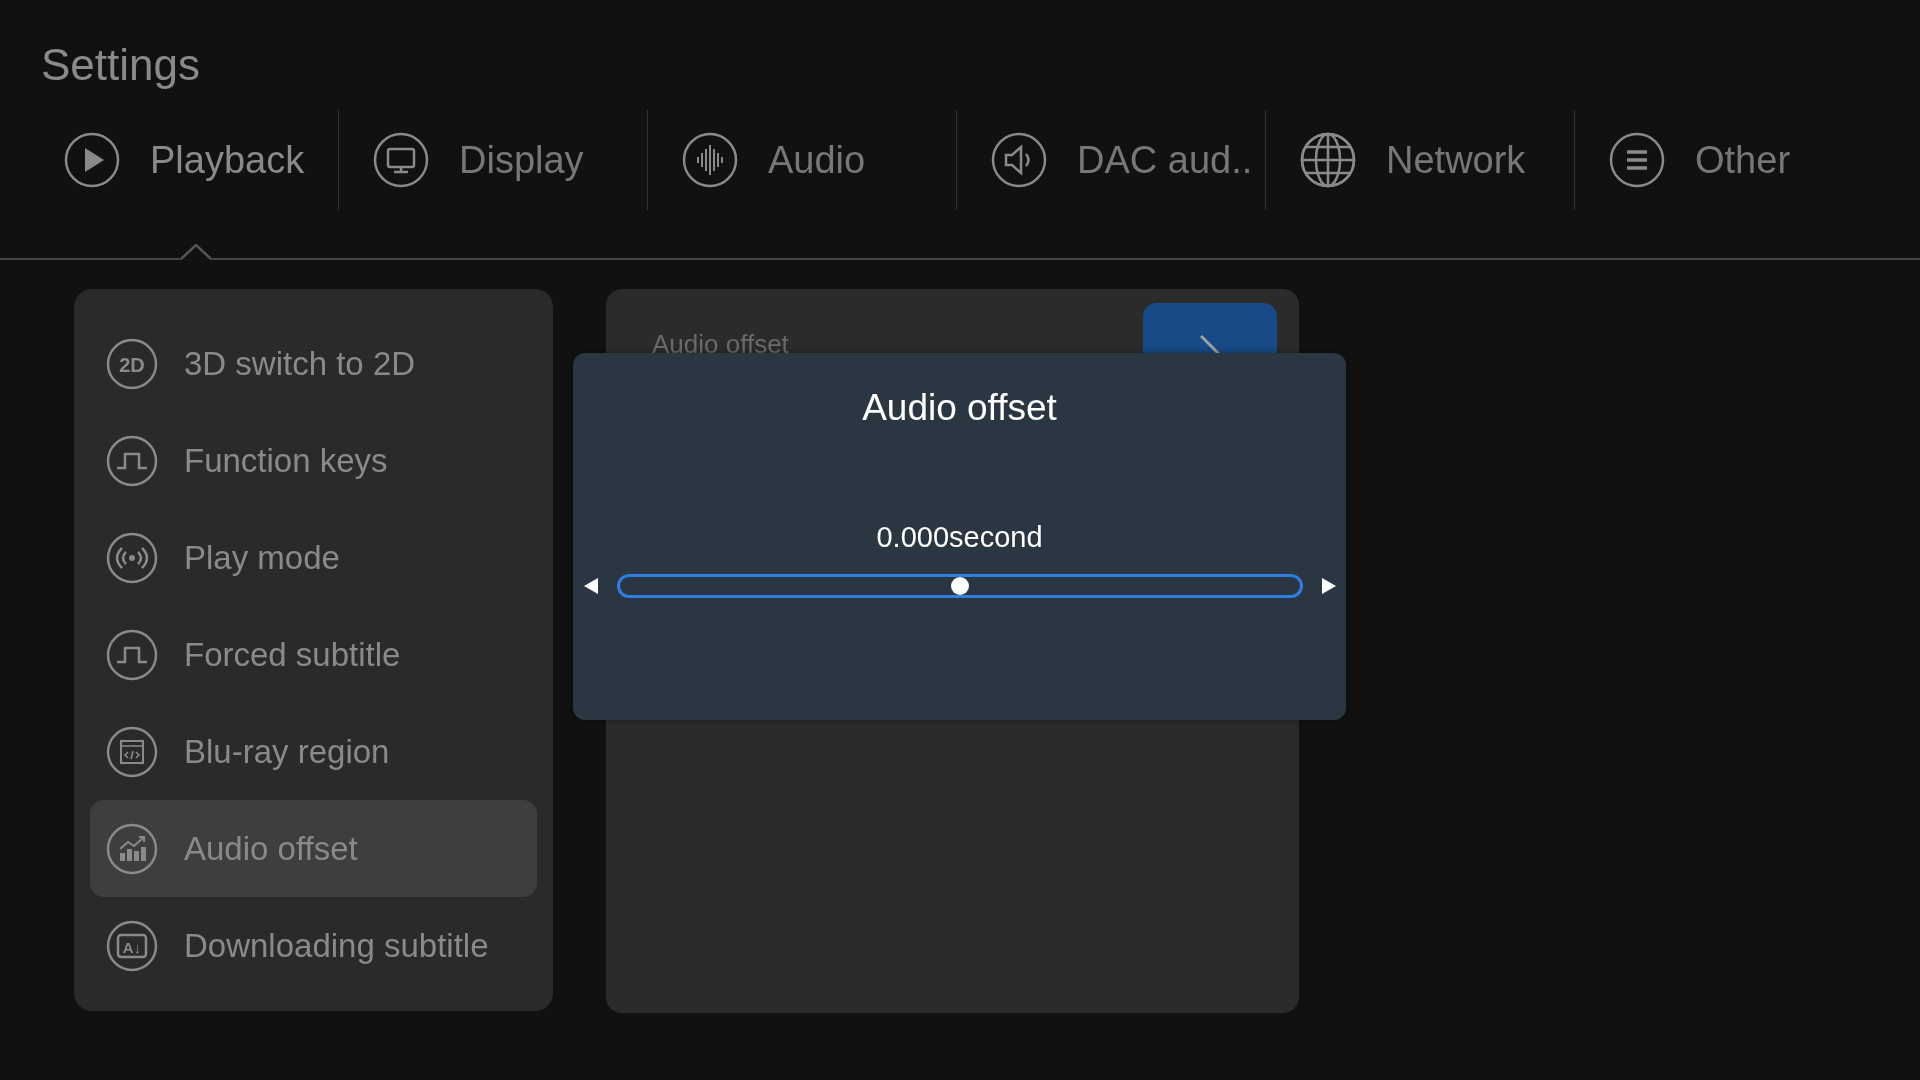 The image size is (1920, 1080). I want to click on offset-value: 0.000second, so click(959, 537).